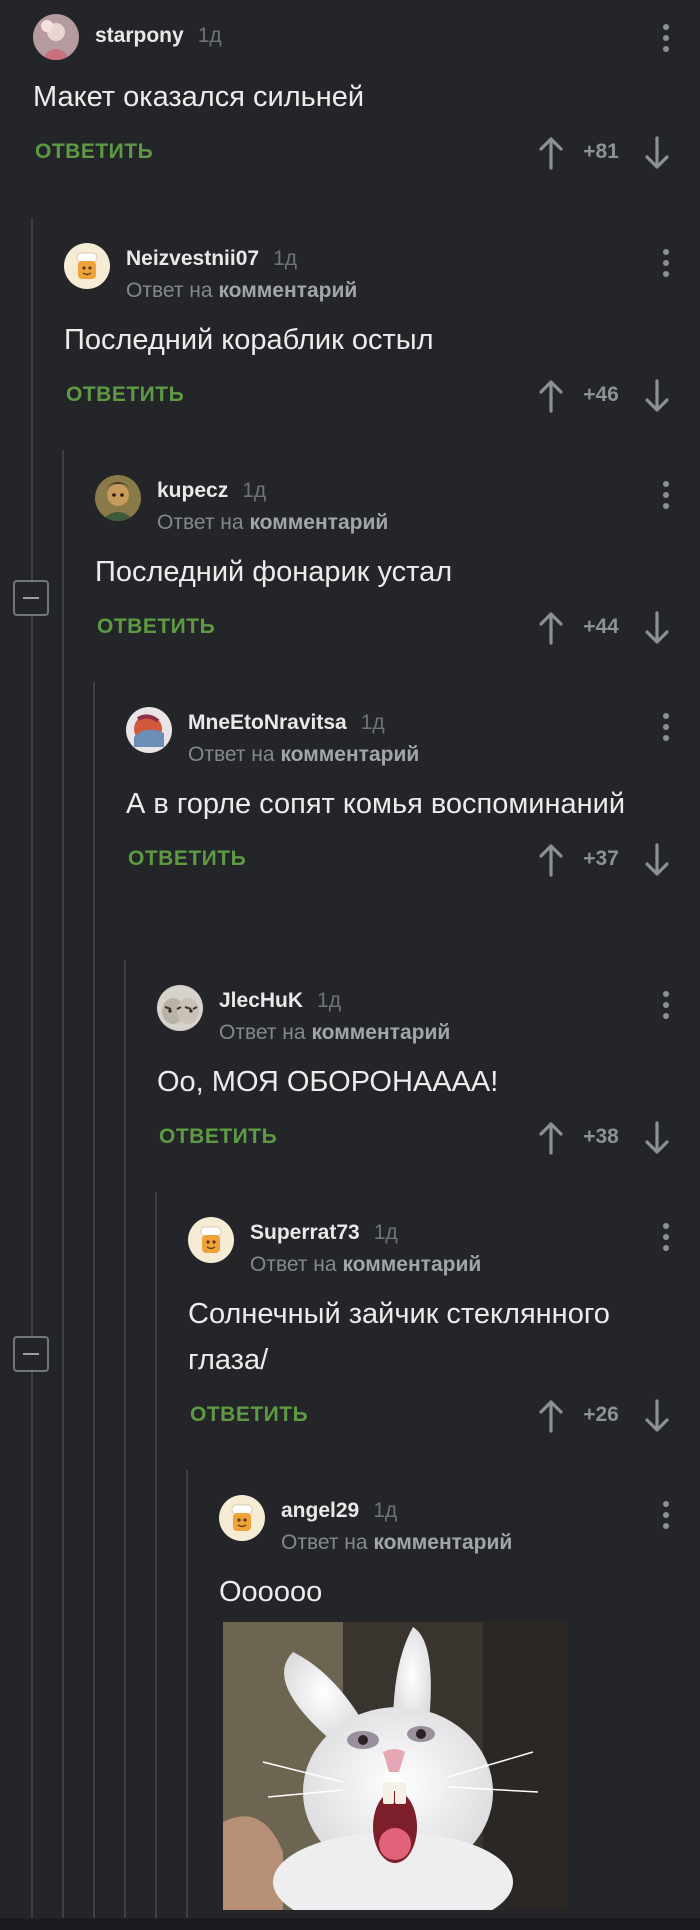  Describe the element at coordinates (339, 1511) in the screenshot. I see `author-name: angel29 1д` at that location.